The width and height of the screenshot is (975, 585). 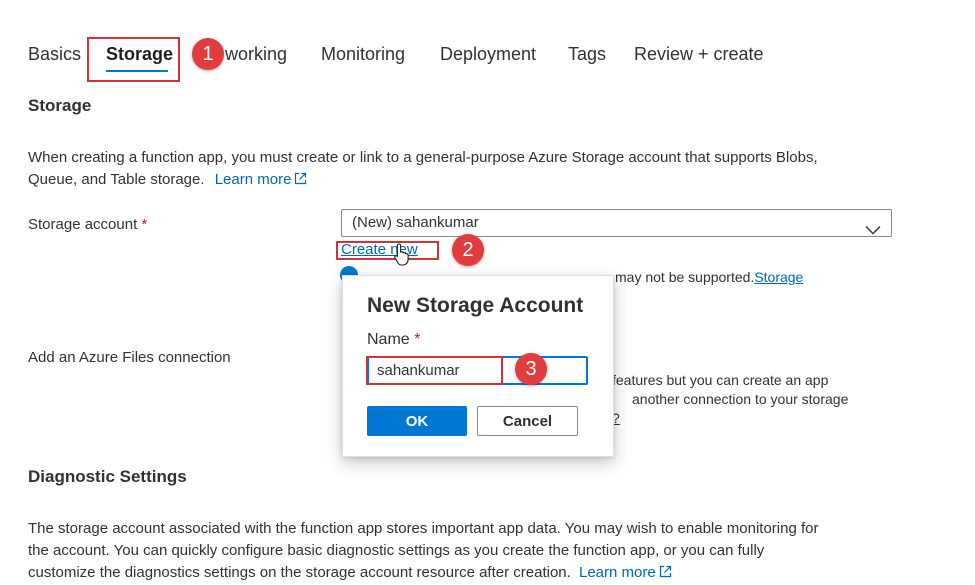 What do you see at coordinates (527, 421) in the screenshot?
I see `cancel-button: Cancel` at bounding box center [527, 421].